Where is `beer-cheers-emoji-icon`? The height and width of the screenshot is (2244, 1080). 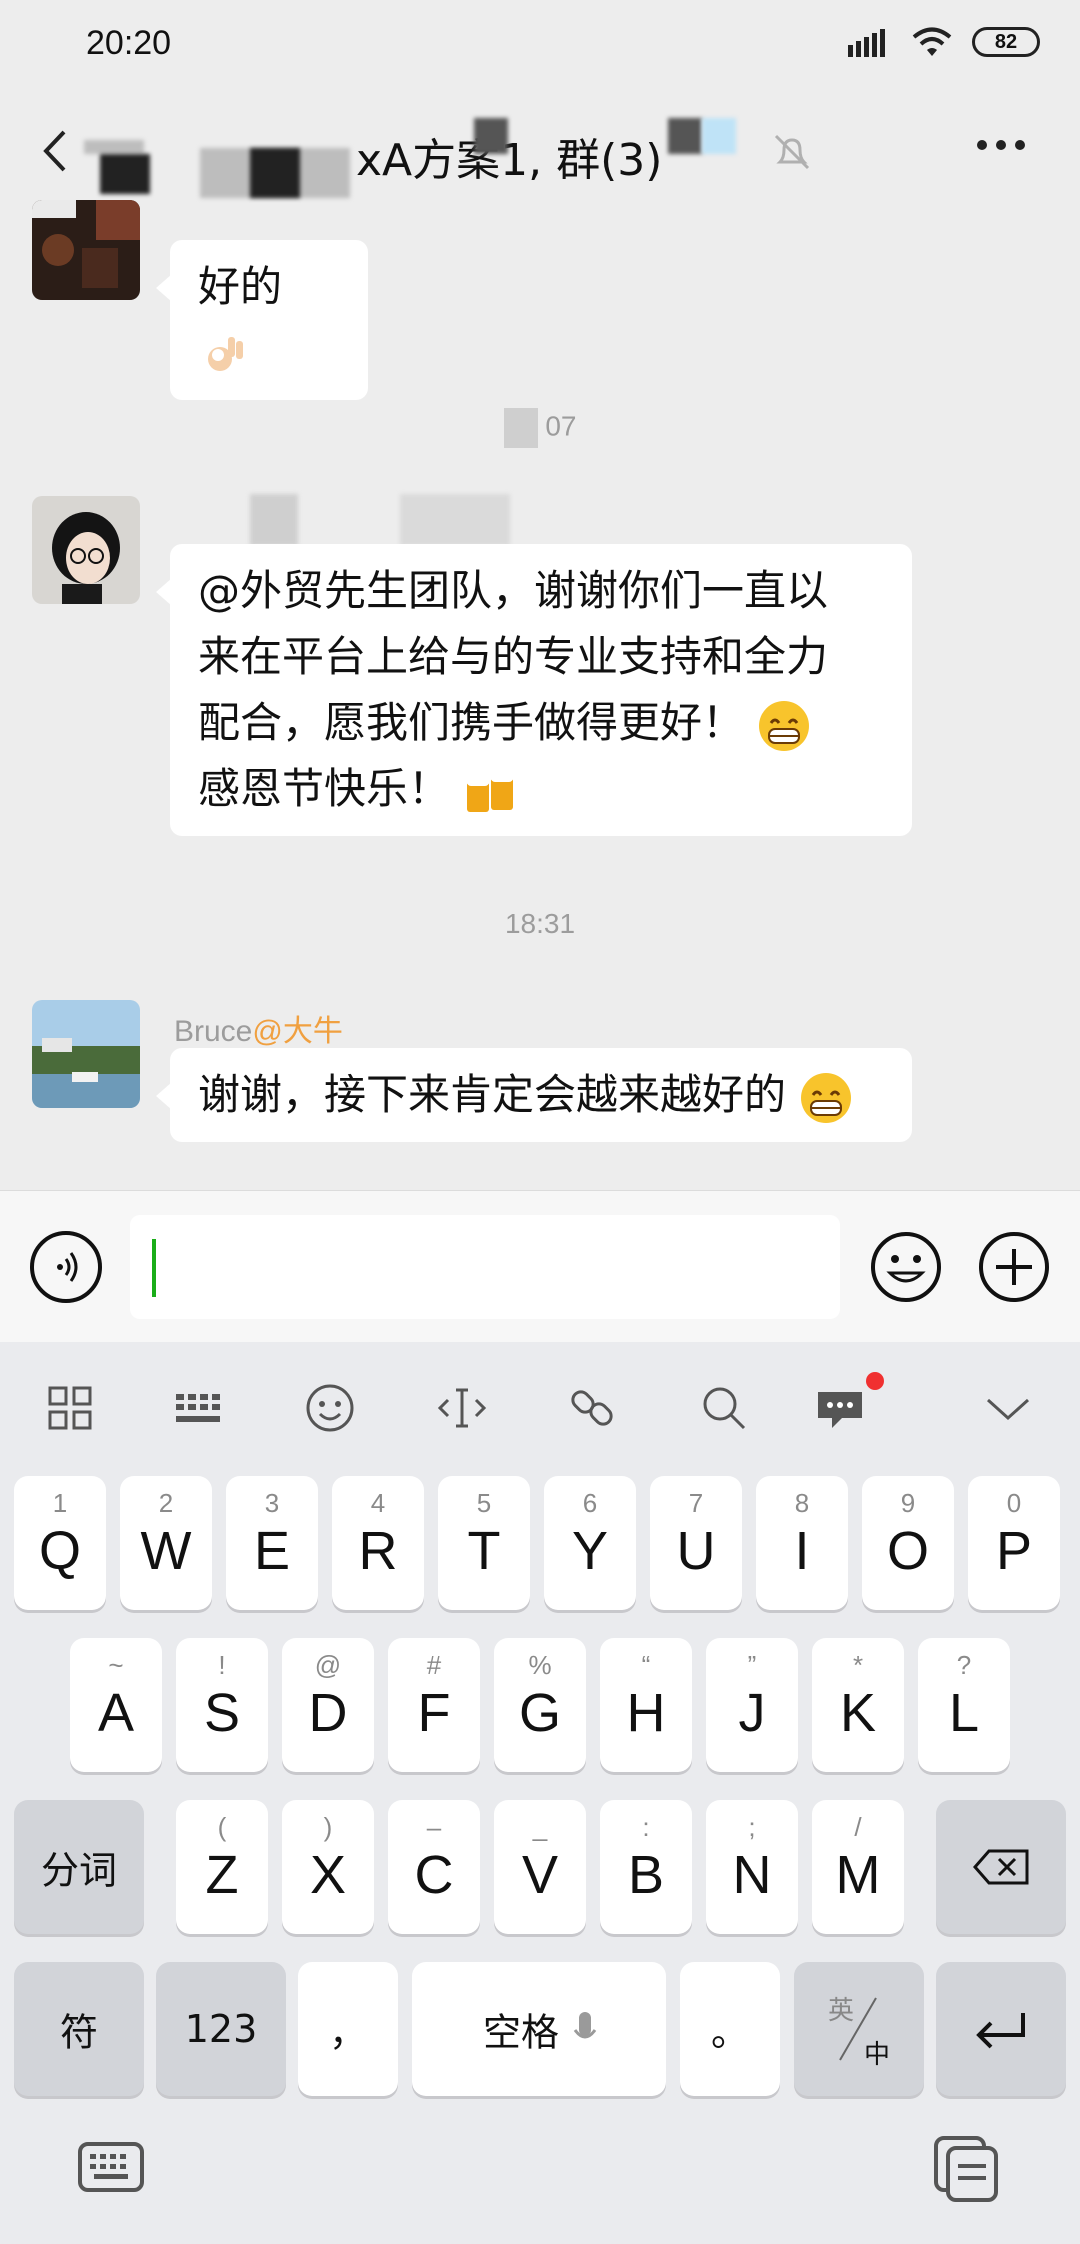 beer-cheers-emoji-icon is located at coordinates (490, 791).